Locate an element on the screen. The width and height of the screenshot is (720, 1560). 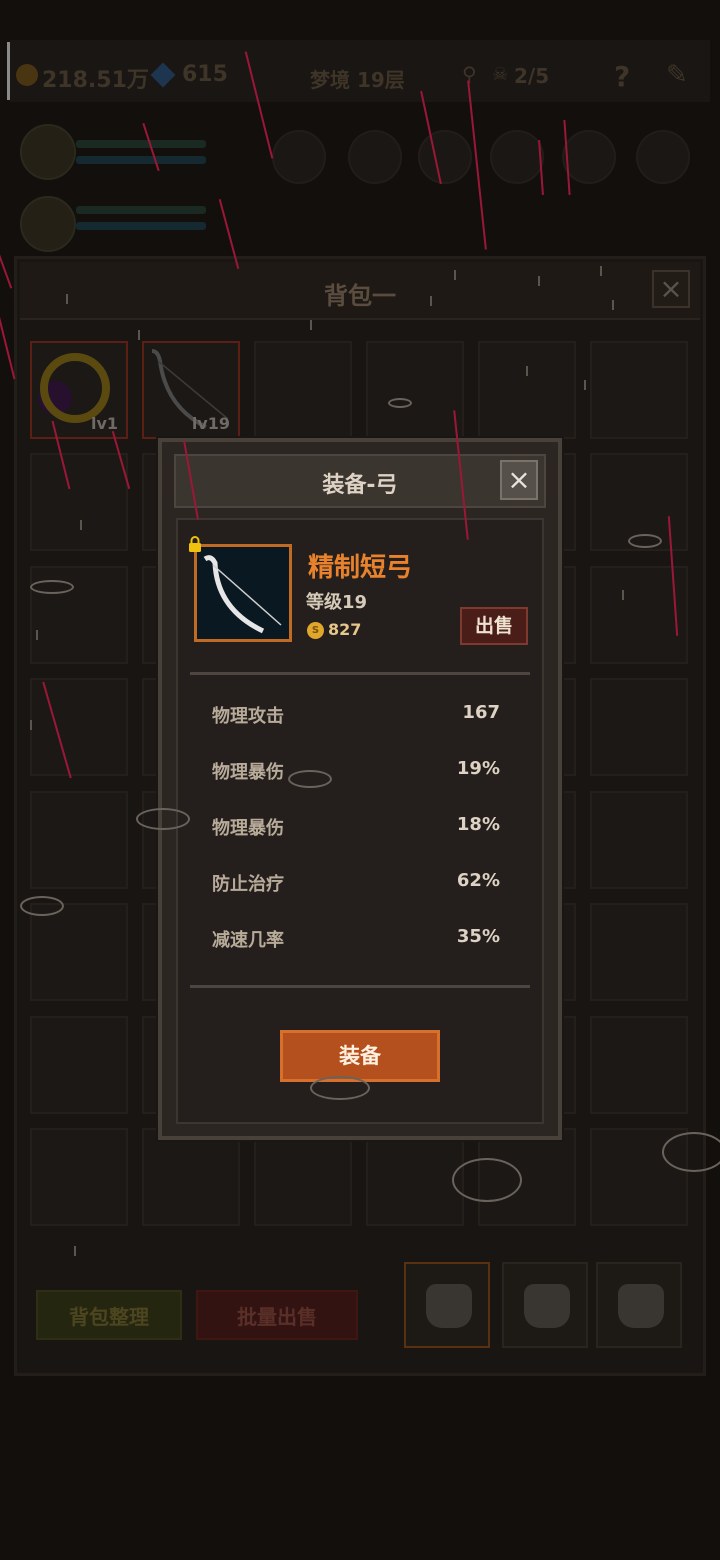
equip-slot-armor is located at coordinates (375, 157).